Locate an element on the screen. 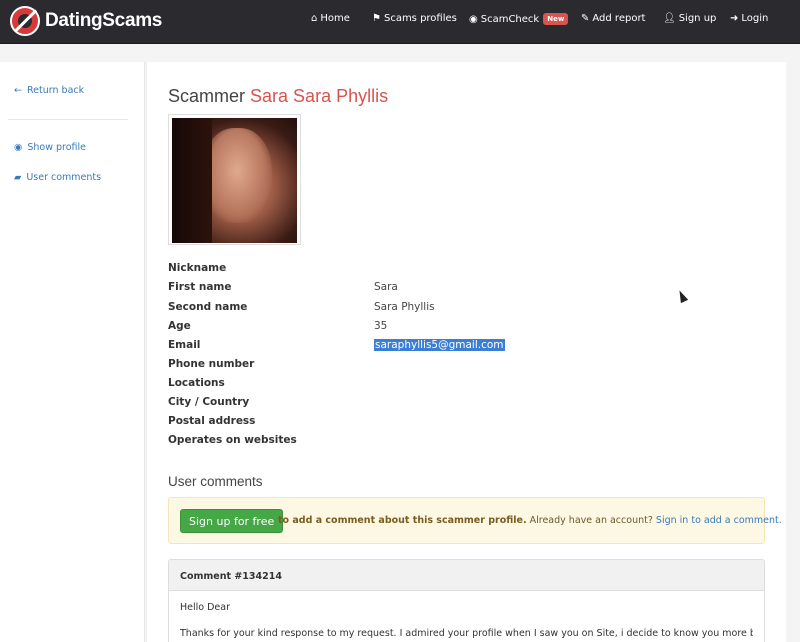 Image resolution: width=800 pixels, height=642 pixels. user-comments-label: User comments is located at coordinates (64, 177).